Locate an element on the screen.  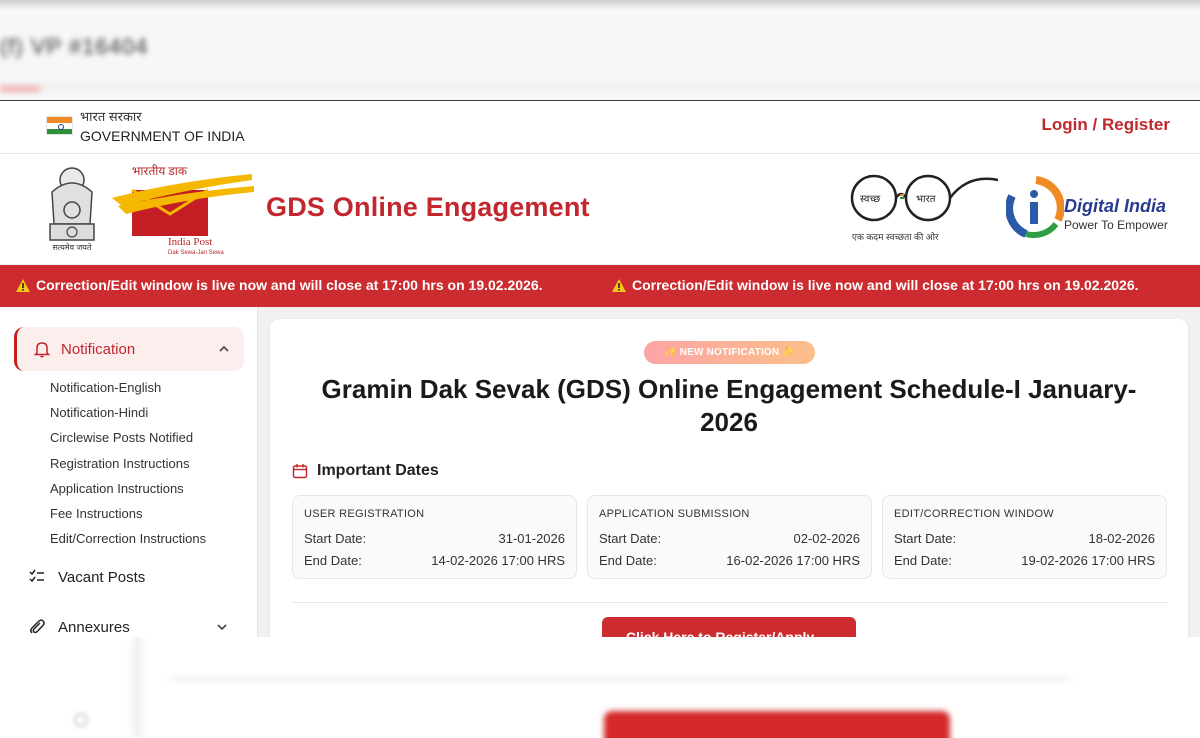
emblem-motto: सत्यमेव जयते is located at coordinates (72, 247).